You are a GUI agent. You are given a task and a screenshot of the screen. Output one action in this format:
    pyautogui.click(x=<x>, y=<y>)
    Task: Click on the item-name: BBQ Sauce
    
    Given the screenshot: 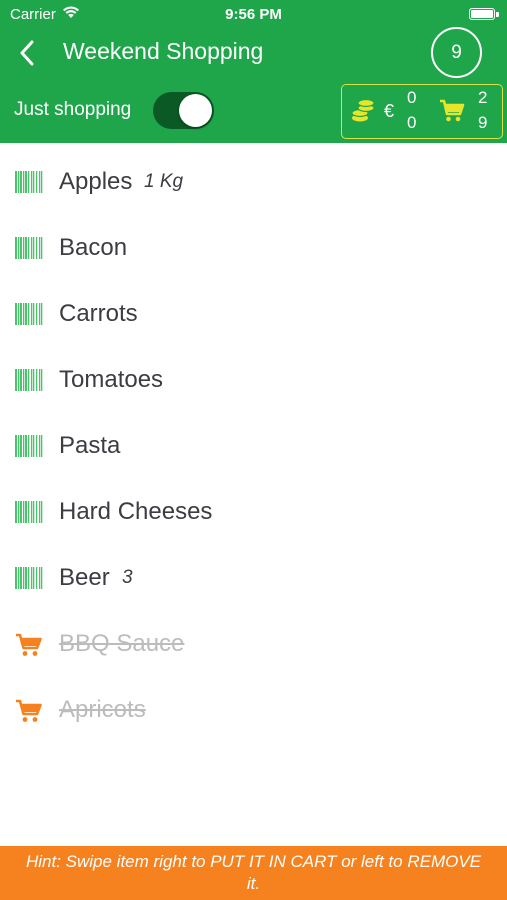 What is the action you would take?
    pyautogui.click(x=122, y=643)
    